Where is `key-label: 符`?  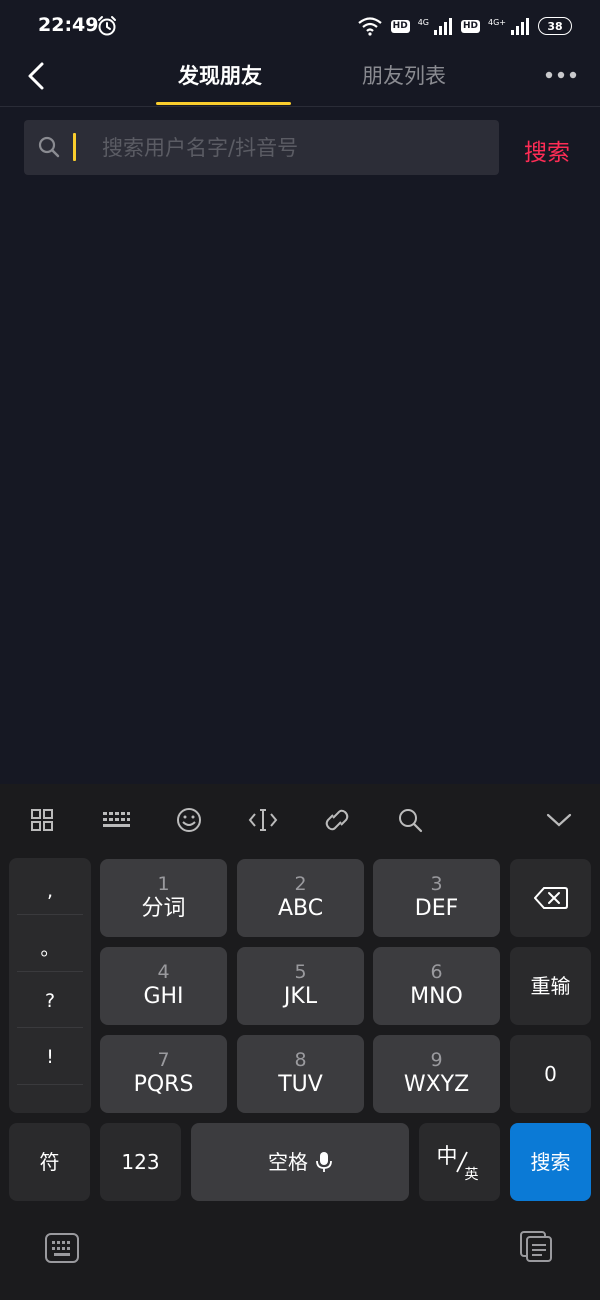 key-label: 符 is located at coordinates (49, 1162).